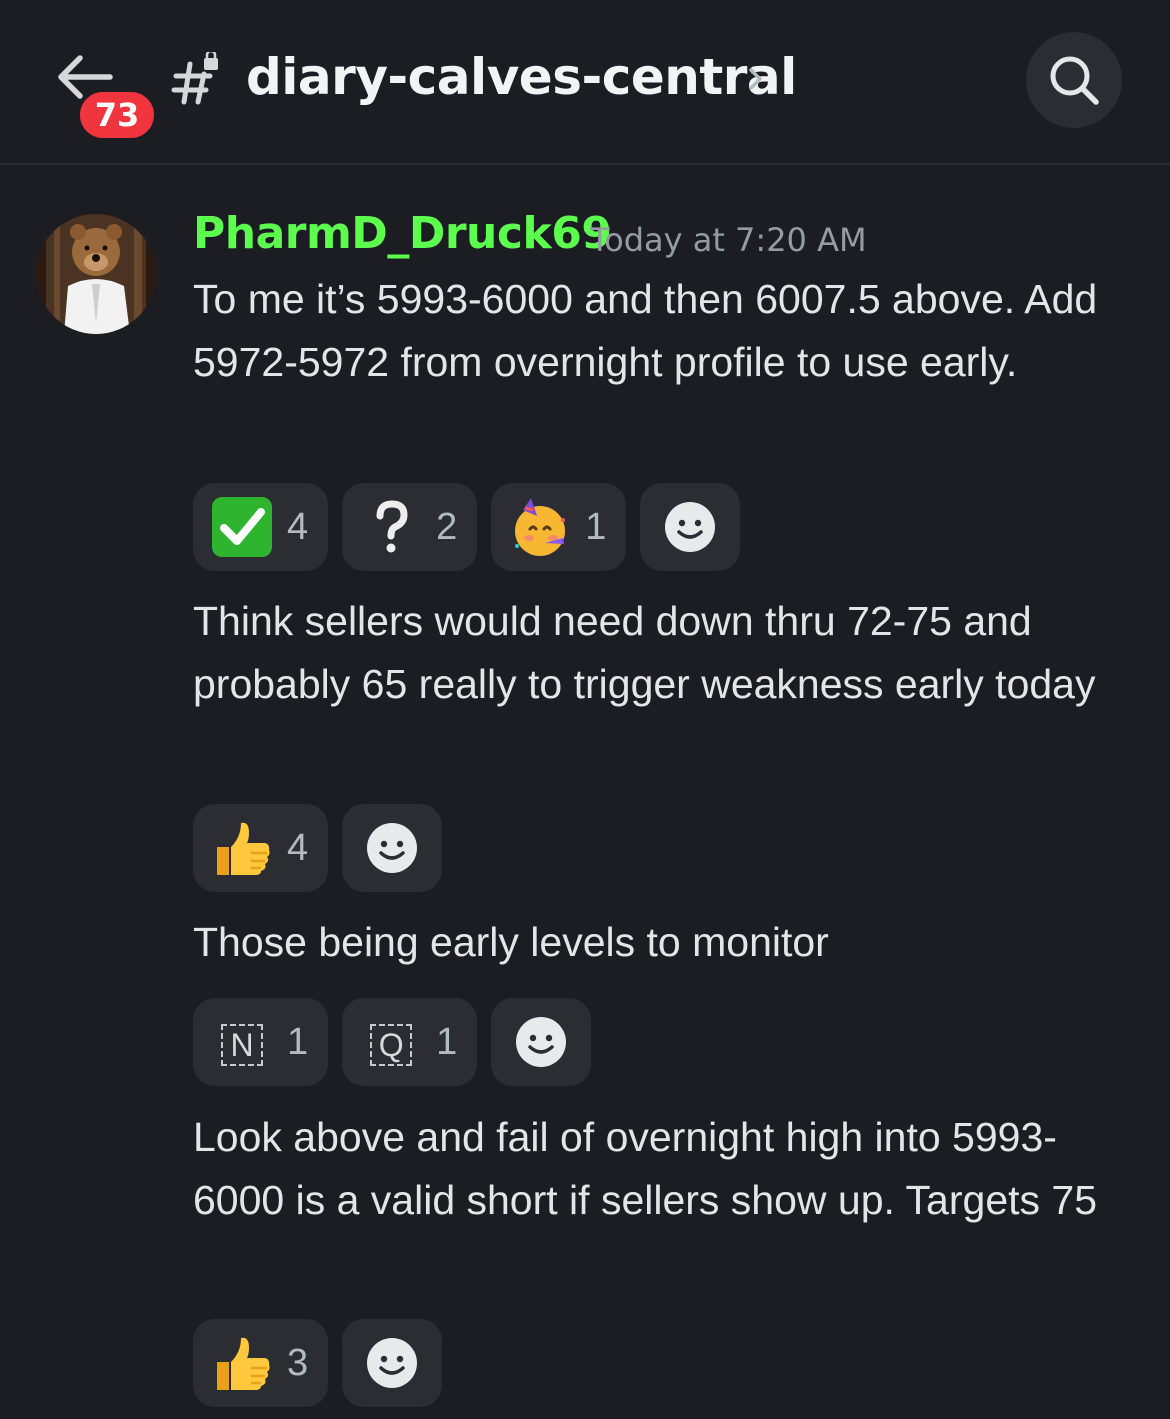  I want to click on reaction-bar: 4 2 1, so click(467, 527).